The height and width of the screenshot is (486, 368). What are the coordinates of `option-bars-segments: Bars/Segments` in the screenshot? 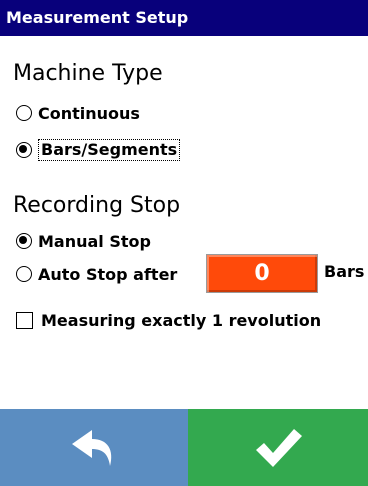 It's located at (98, 150).